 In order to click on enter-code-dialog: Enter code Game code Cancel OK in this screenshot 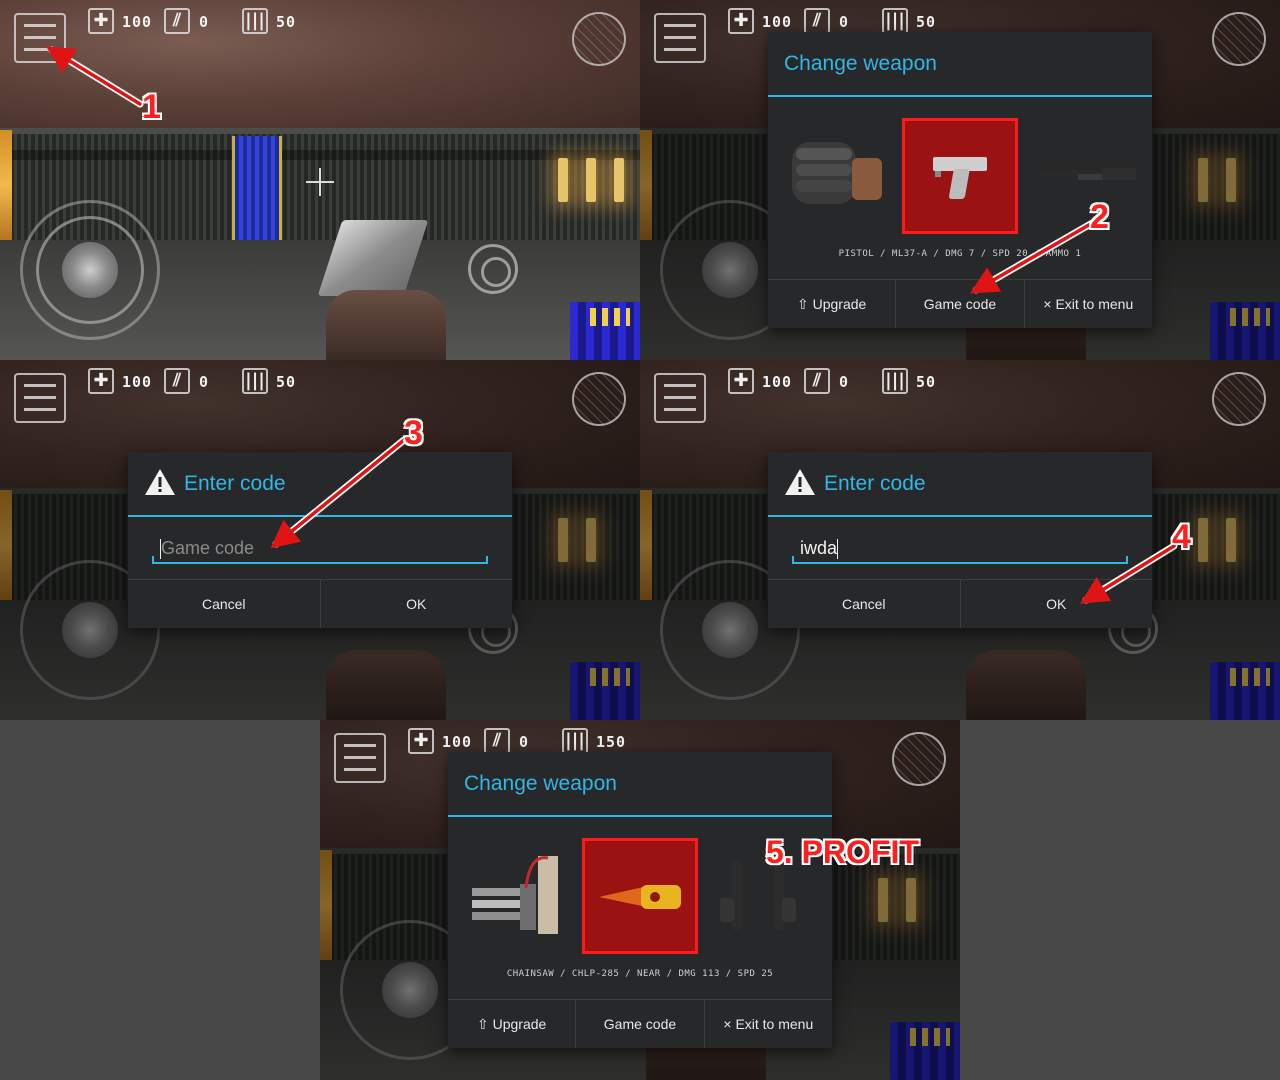, I will do `click(320, 540)`.